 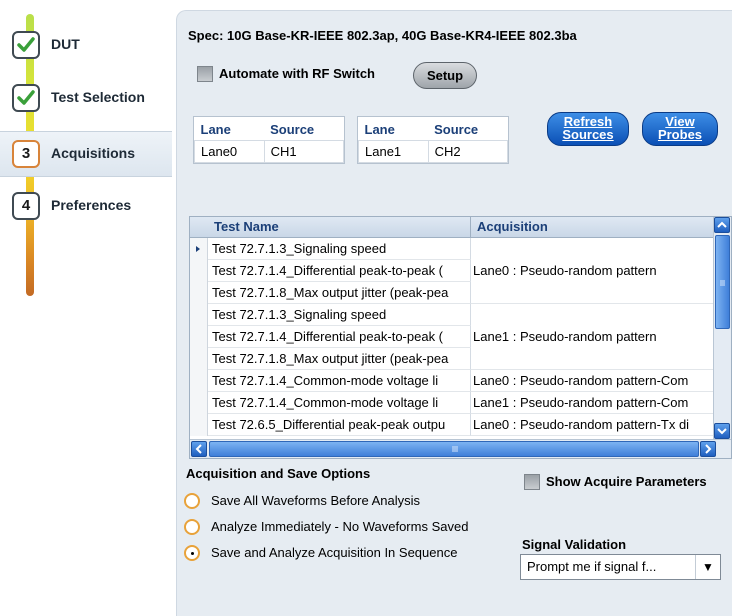 I want to click on dropdown-arrow-icon: ▼, so click(x=707, y=567).